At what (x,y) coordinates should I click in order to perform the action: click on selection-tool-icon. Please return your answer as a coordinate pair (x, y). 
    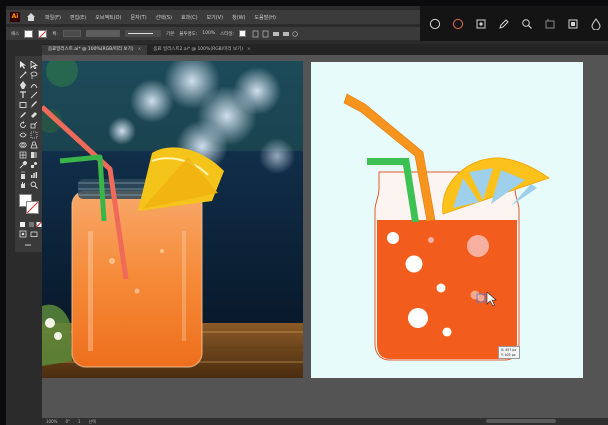
    Looking at the image, I should click on (23, 65).